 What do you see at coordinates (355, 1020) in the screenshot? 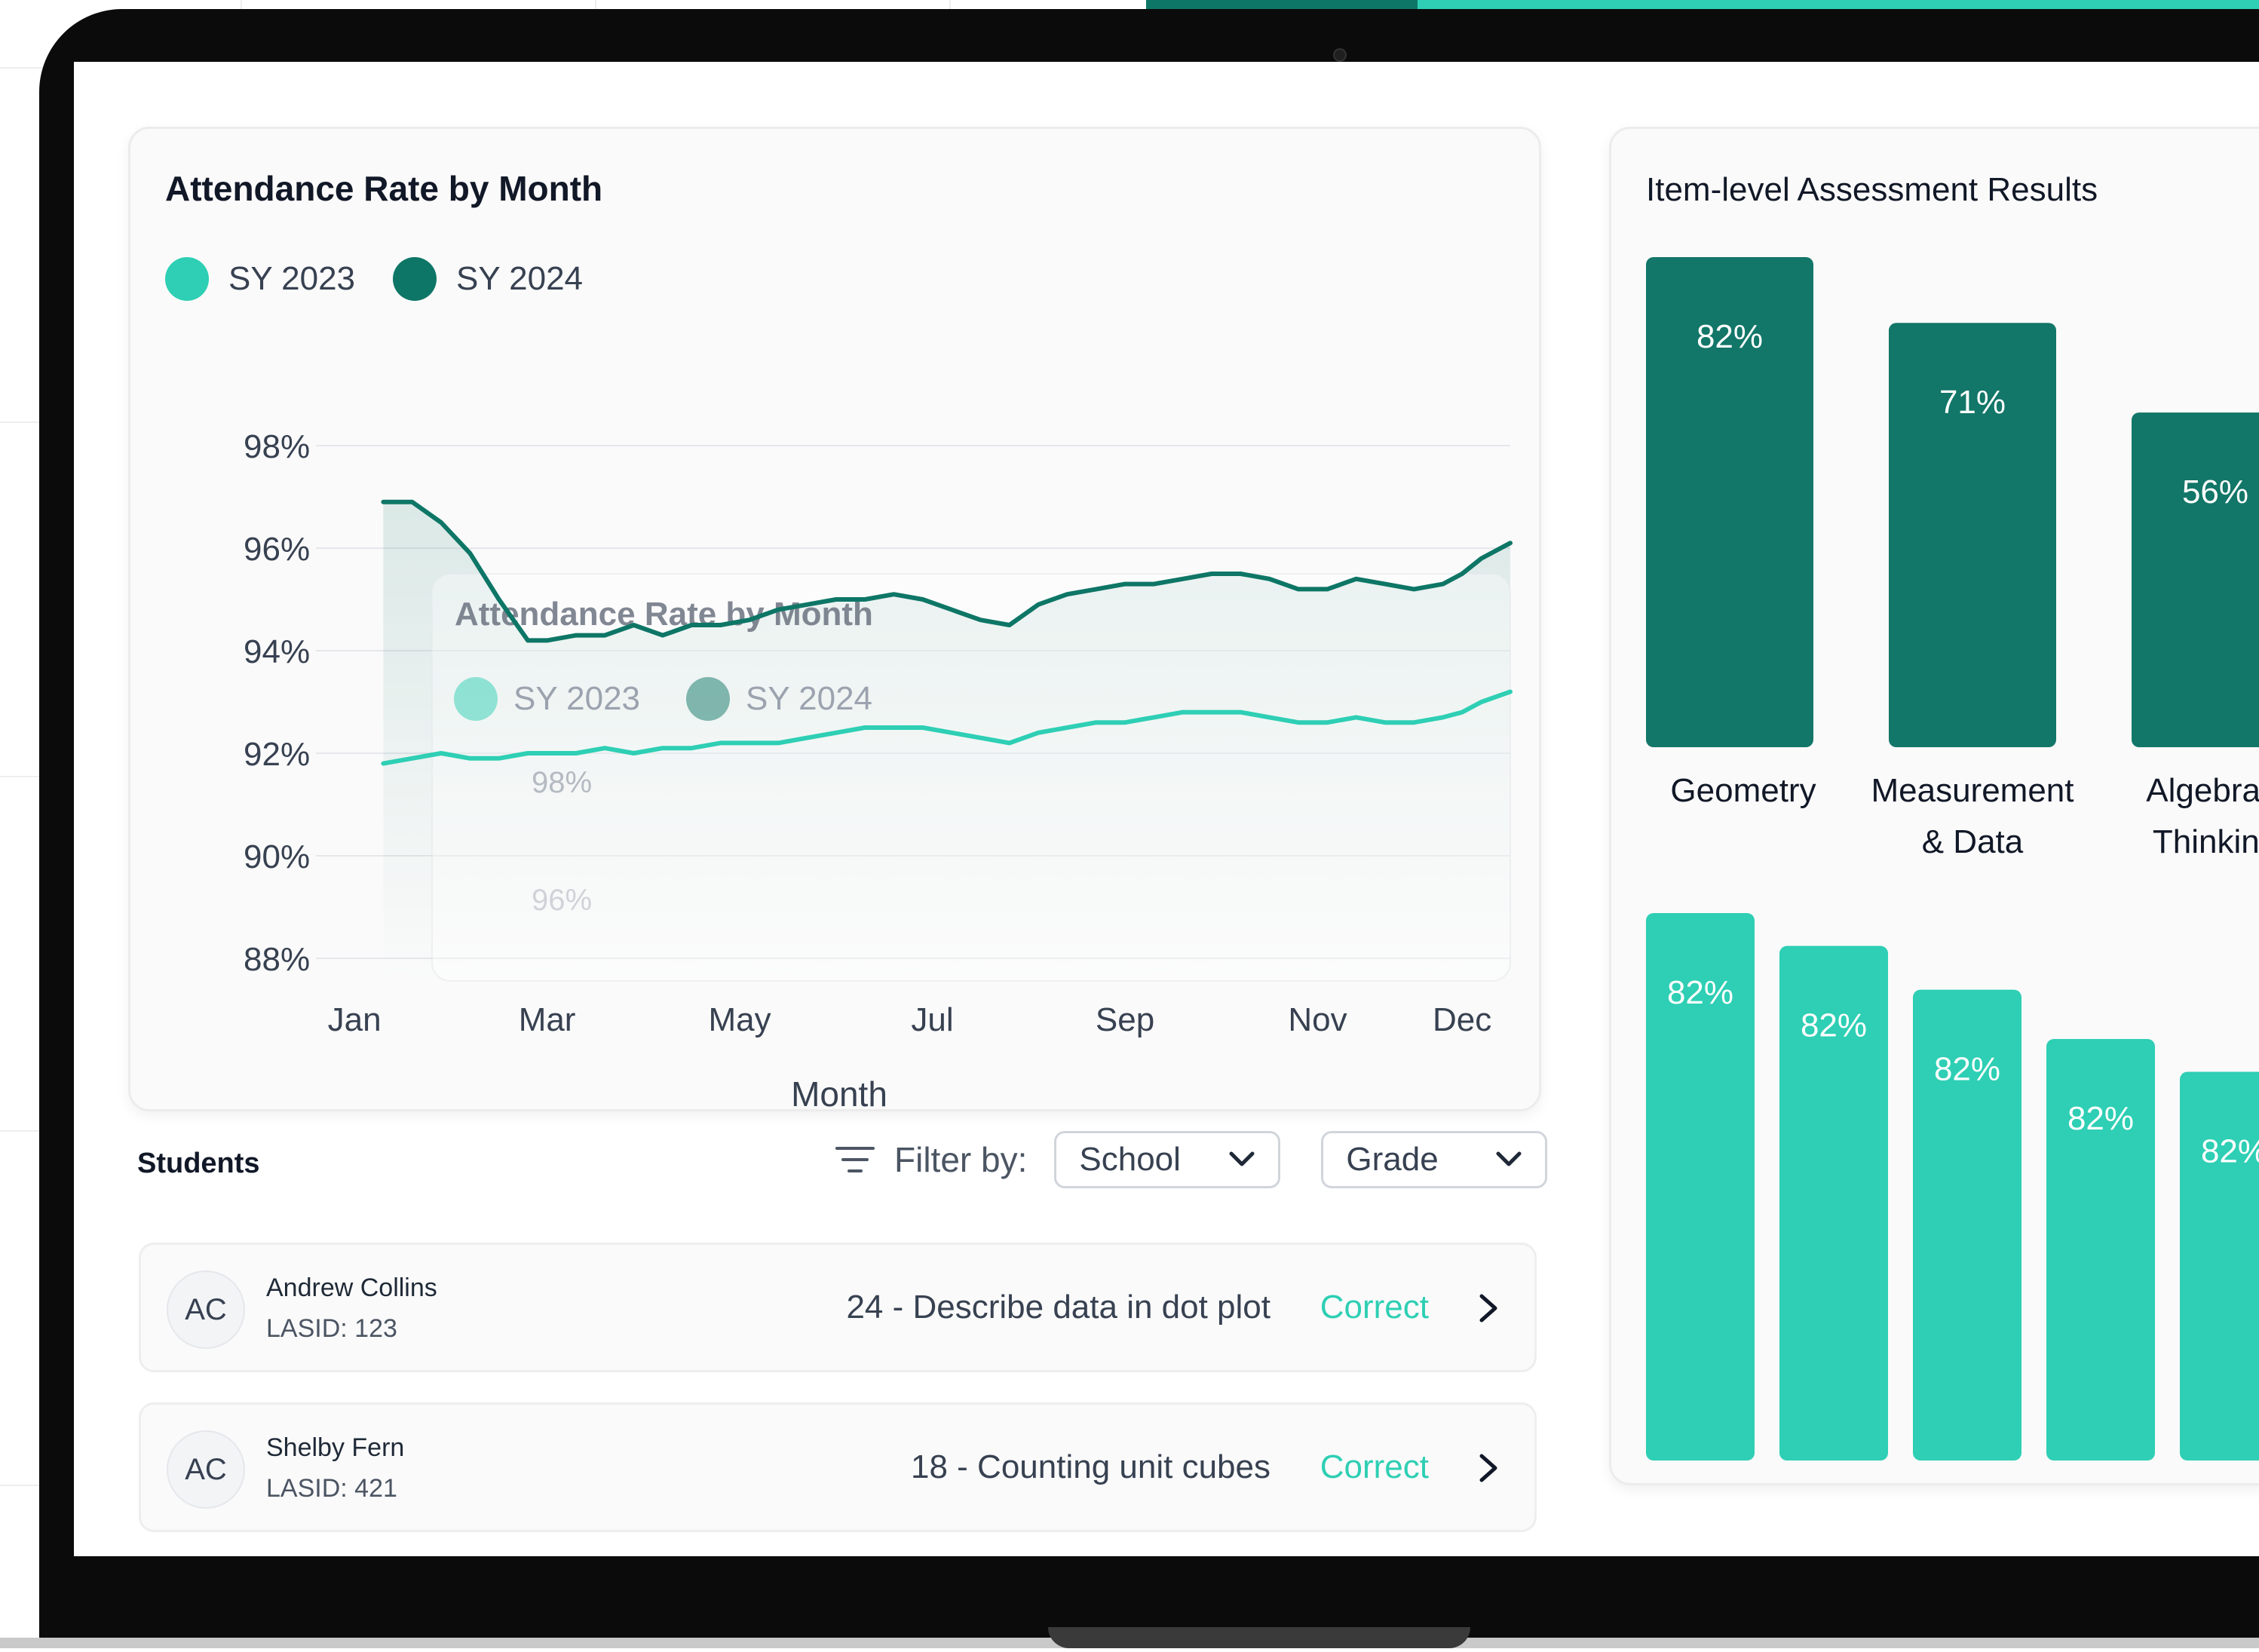
I see `x-tick-label: Jan` at bounding box center [355, 1020].